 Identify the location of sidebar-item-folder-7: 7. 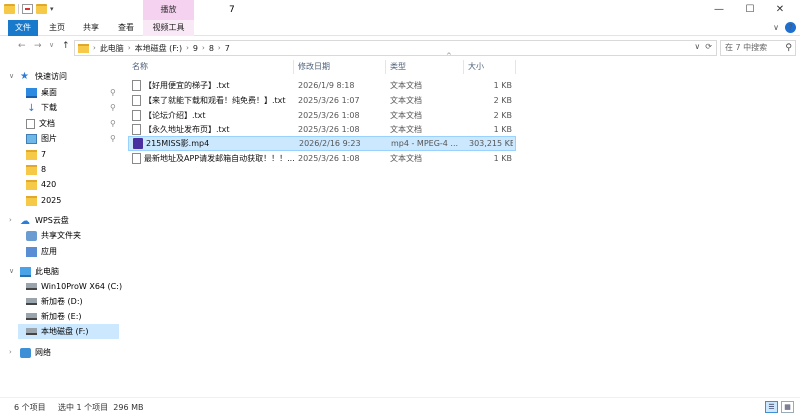
(36, 154).